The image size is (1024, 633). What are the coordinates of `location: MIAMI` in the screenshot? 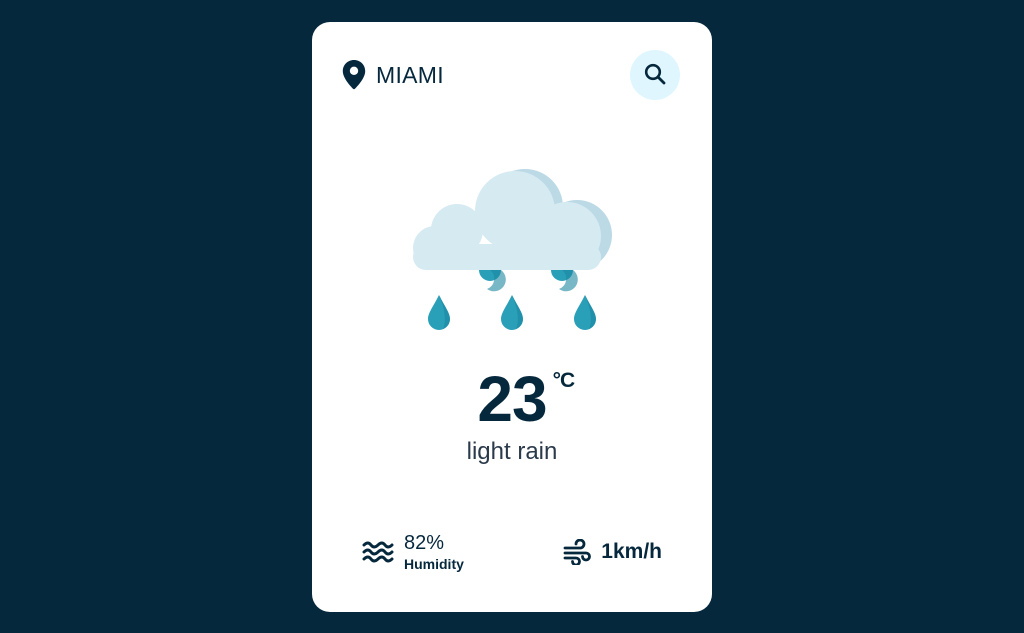 It's located at (393, 75).